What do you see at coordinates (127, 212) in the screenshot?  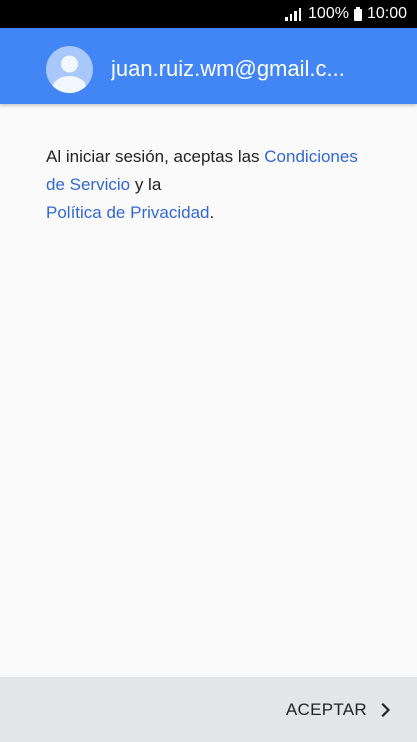 I see `privacy-policy-link: Política de Privacidad` at bounding box center [127, 212].